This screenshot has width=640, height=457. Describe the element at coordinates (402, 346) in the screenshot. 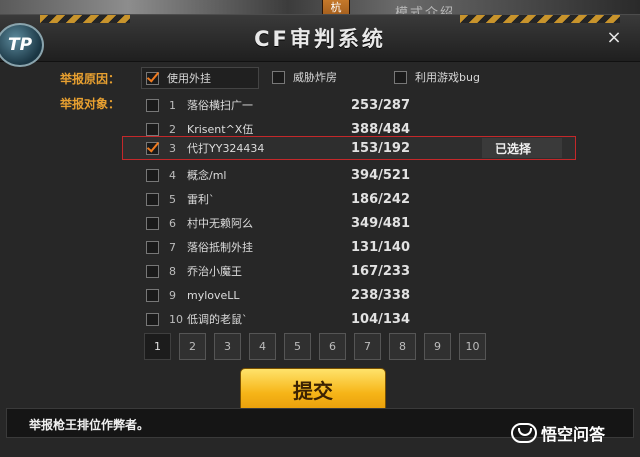

I see `page-button-8: 8` at that location.